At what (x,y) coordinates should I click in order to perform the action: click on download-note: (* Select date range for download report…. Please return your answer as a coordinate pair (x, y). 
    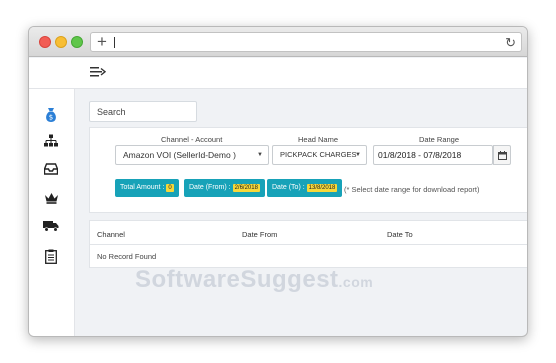
    Looking at the image, I should click on (412, 189).